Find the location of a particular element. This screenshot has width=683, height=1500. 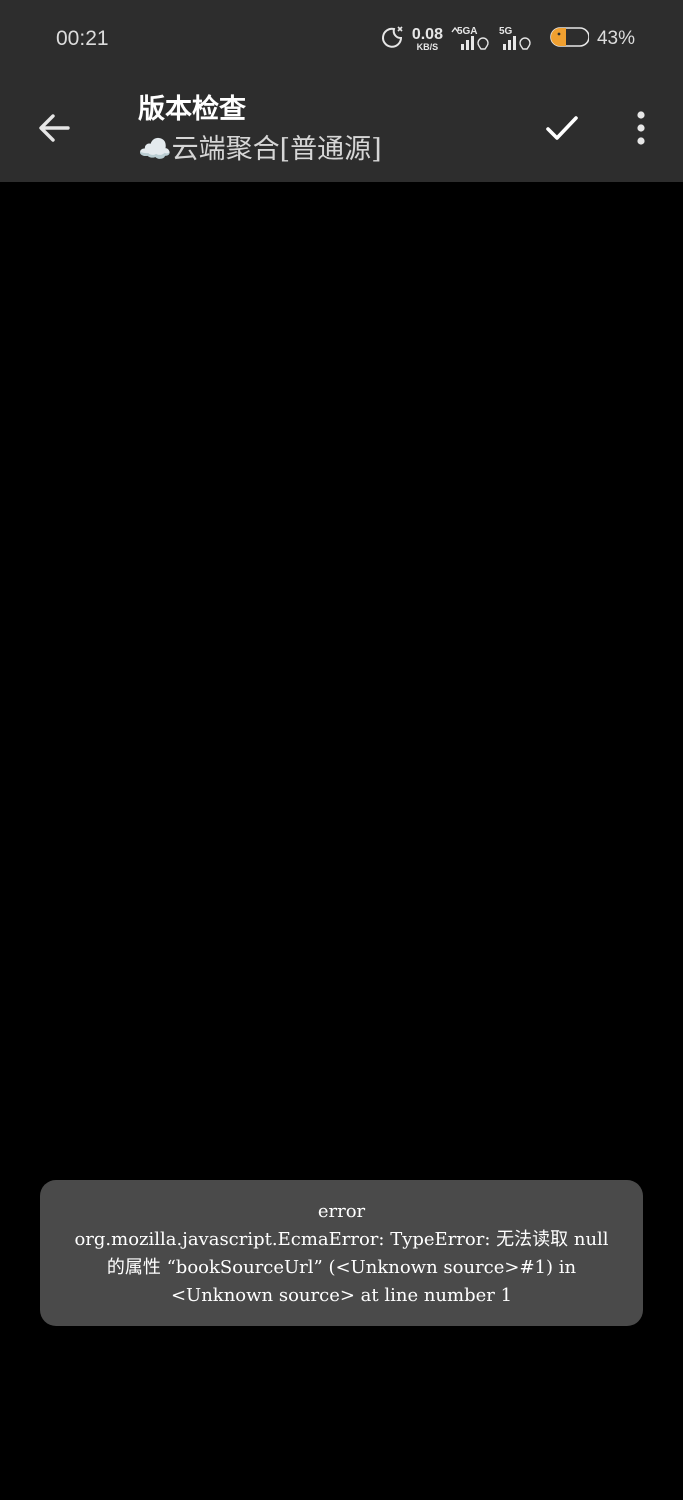

confirm-button is located at coordinates (562, 128).